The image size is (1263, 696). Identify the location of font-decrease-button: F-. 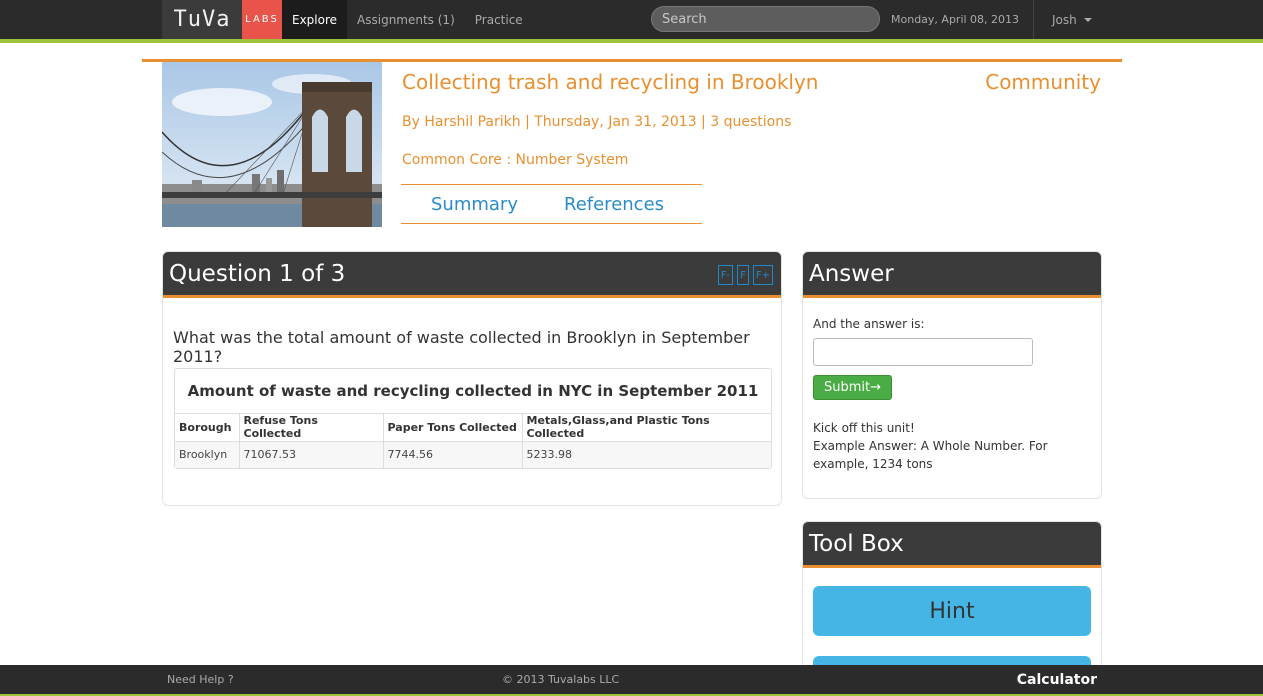
(725, 275).